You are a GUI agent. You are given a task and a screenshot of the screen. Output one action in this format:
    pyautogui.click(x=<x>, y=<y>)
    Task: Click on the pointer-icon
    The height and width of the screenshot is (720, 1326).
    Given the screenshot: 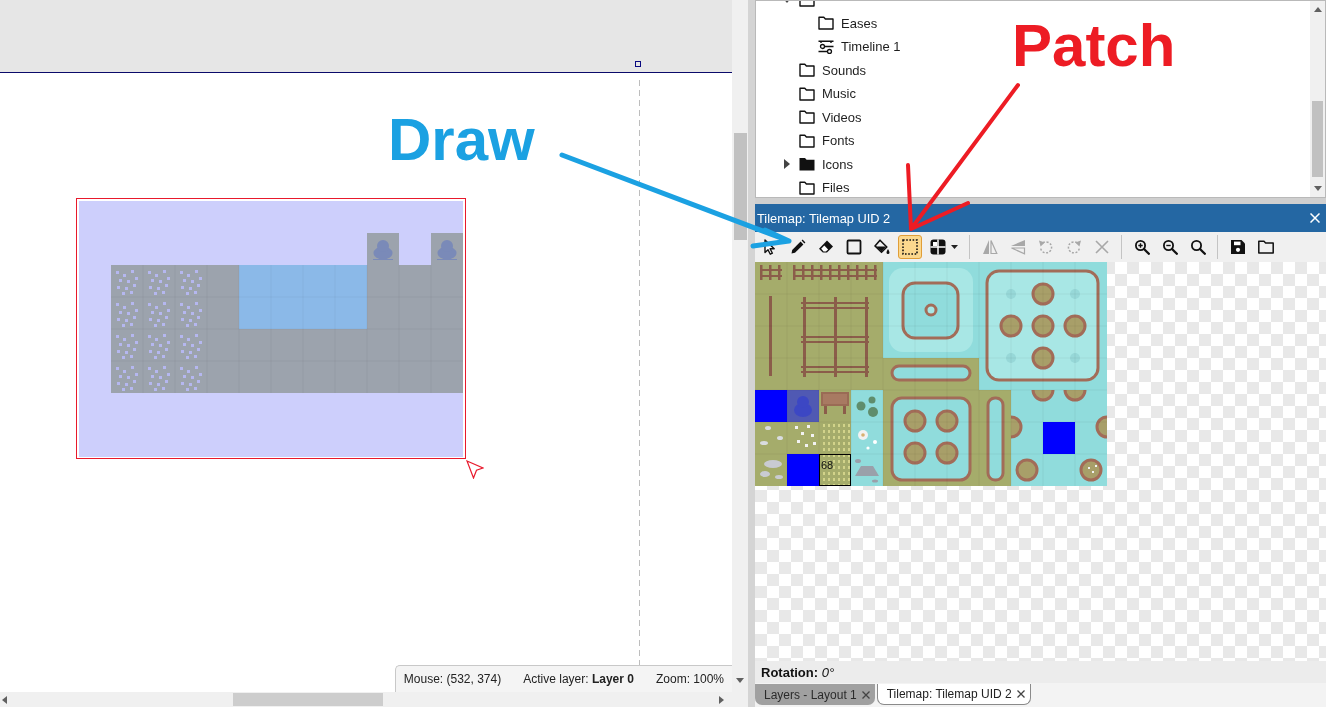 What is the action you would take?
    pyautogui.click(x=770, y=247)
    